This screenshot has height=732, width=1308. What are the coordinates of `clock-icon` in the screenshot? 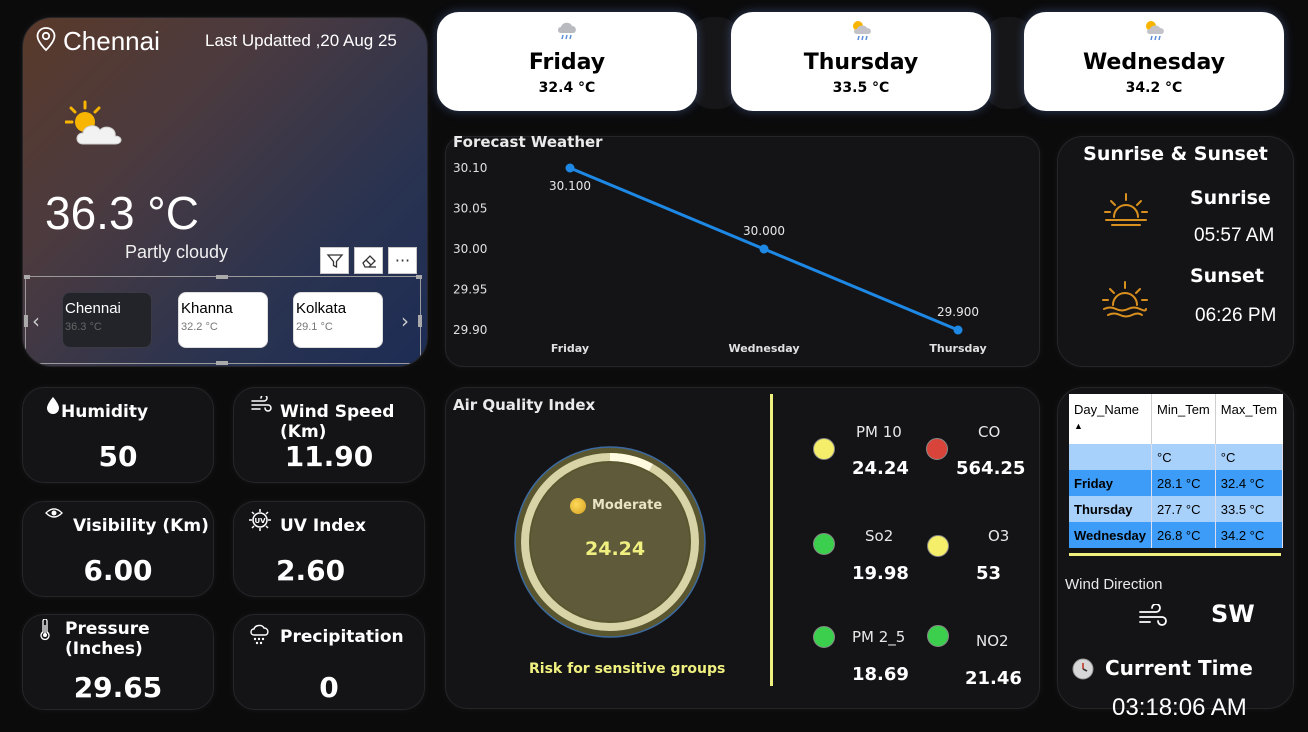 It's located at (1083, 669).